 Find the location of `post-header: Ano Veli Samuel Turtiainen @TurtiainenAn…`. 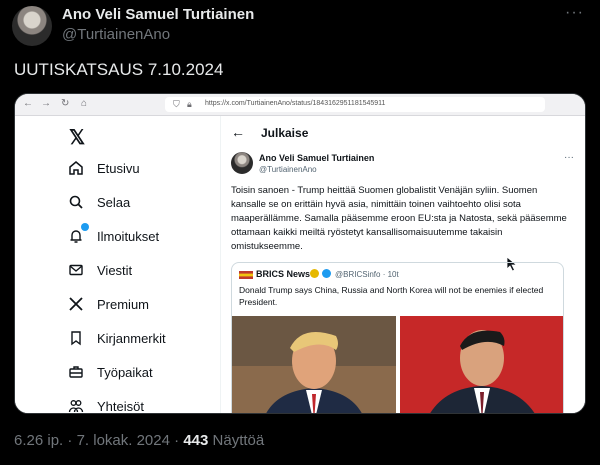

post-header: Ano Veli Samuel Turtiainen @TurtiainenAn… is located at coordinates (300, 26).